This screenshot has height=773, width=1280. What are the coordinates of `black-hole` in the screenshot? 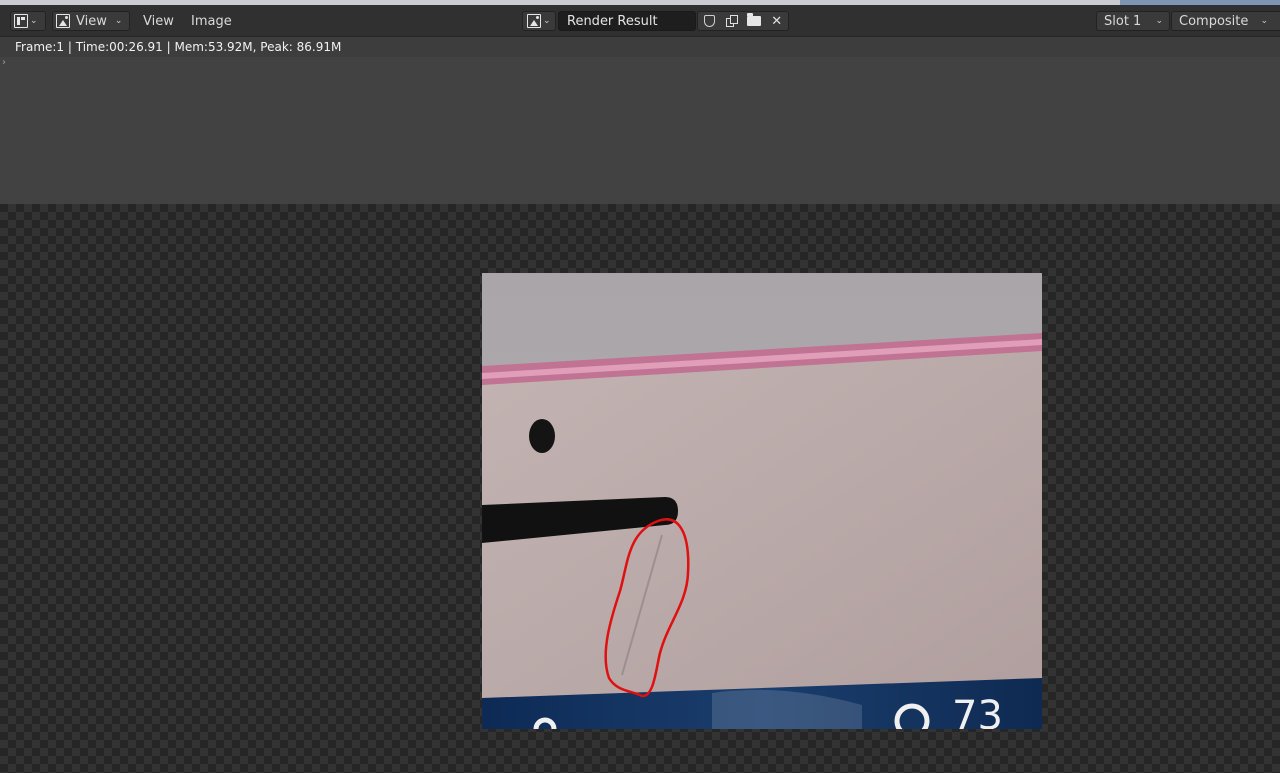 It's located at (542, 436).